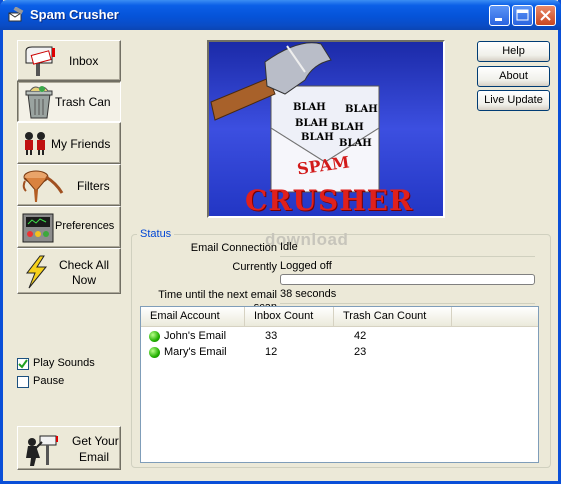 The width and height of the screenshot is (561, 484). What do you see at coordinates (94, 457) in the screenshot?
I see `get-email-label-line2: Email` at bounding box center [94, 457].